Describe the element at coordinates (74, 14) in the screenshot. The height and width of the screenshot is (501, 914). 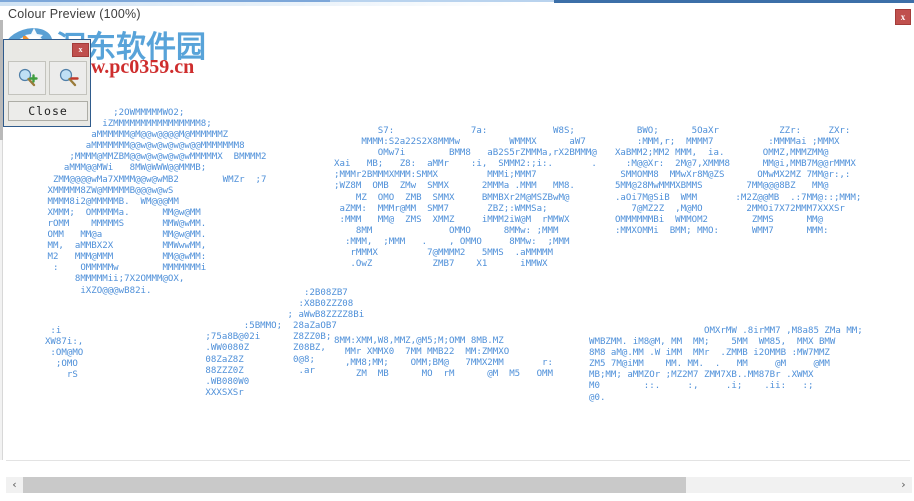
I see `page-title: Colour Preview (100%)` at that location.